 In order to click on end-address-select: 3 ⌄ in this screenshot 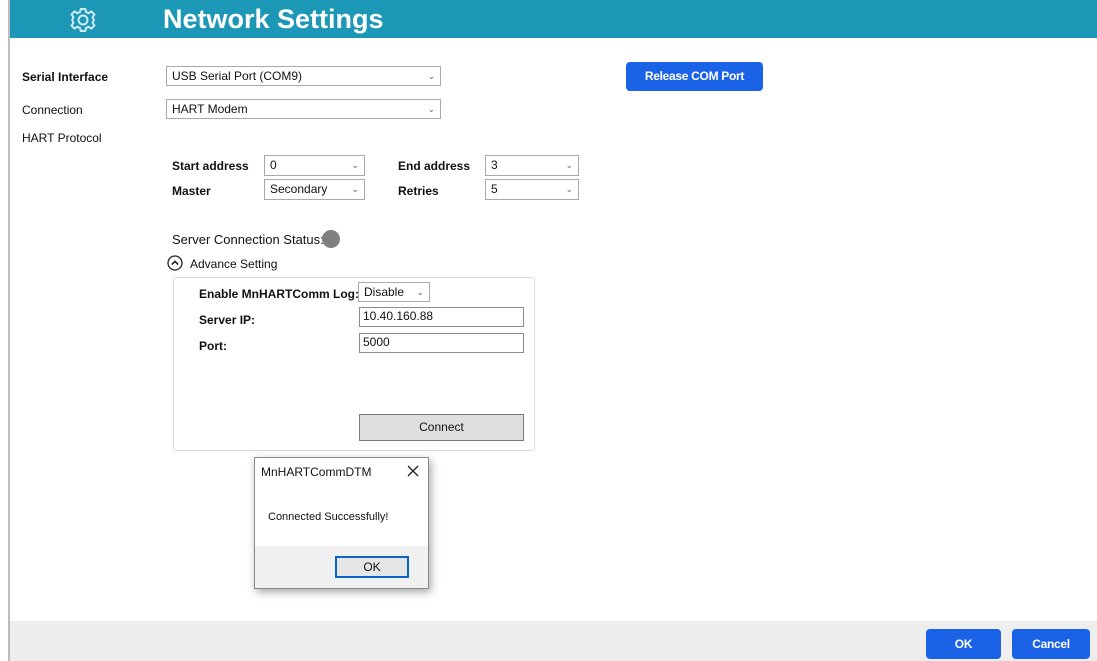, I will do `click(532, 165)`.